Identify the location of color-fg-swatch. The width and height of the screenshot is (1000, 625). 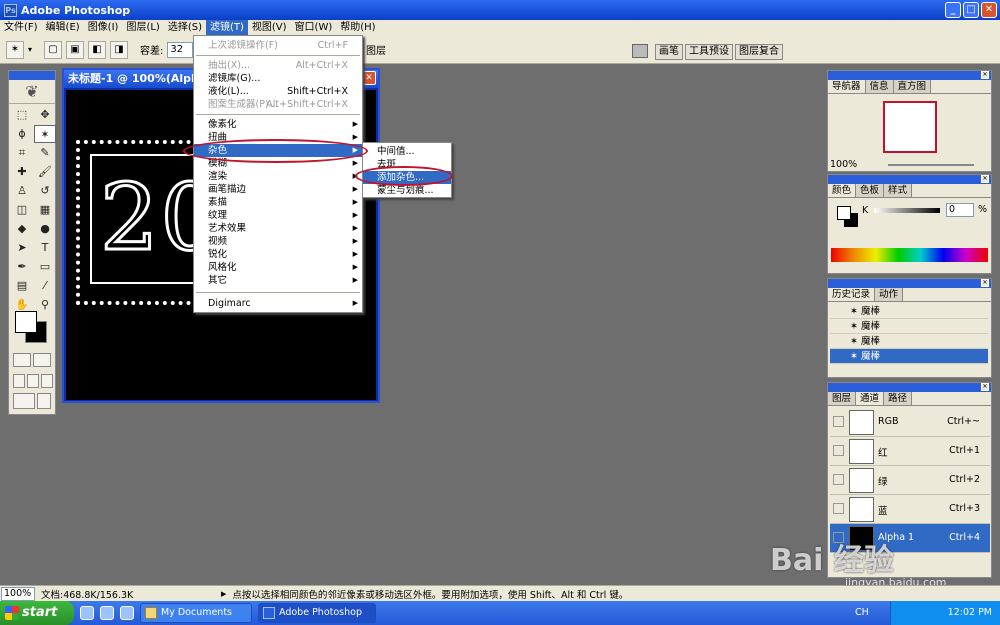
(844, 213).